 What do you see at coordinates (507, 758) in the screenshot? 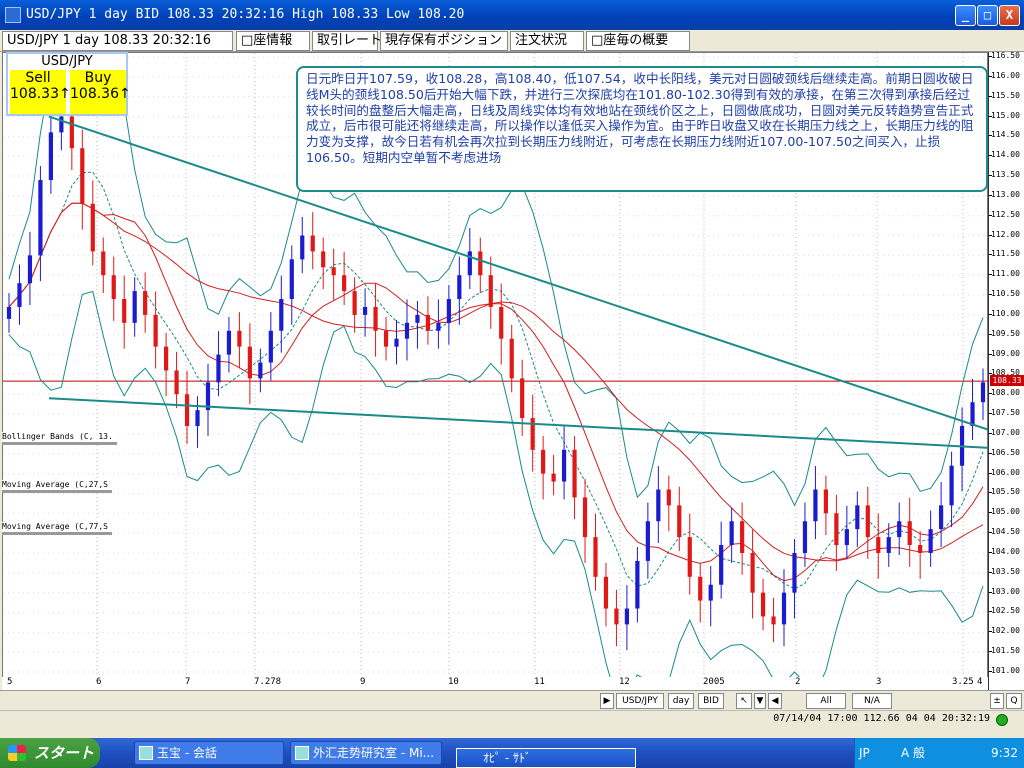
I see `popup-title: ｵﾋﾟ - ｻﾄﾞ` at bounding box center [507, 758].